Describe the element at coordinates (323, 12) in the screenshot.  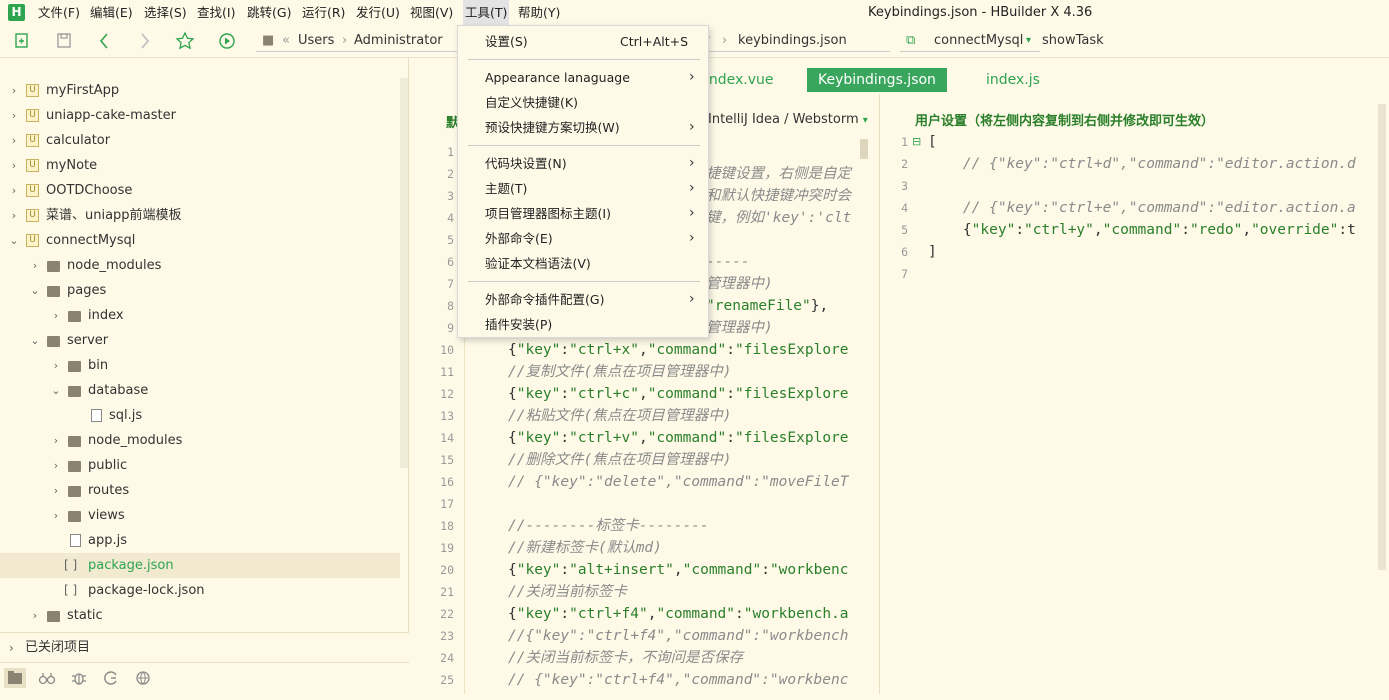
I see `menu-run: 运行(R)` at that location.